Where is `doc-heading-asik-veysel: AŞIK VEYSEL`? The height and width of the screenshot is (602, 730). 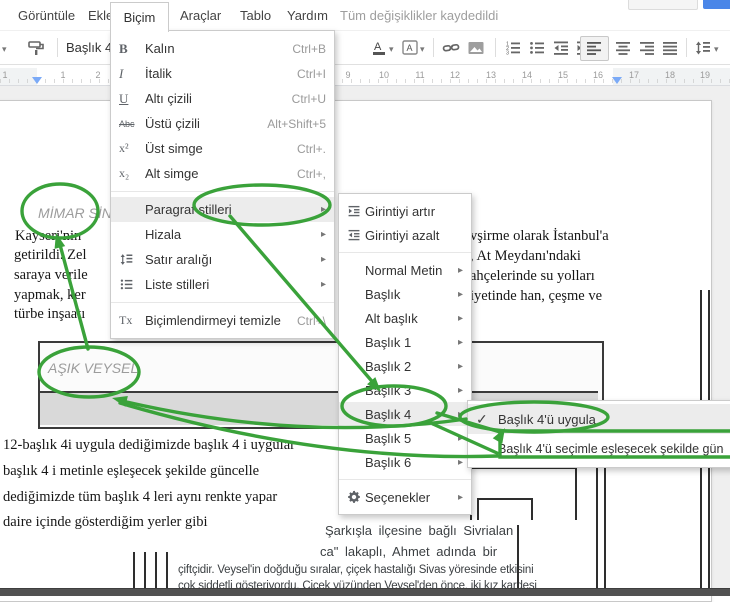 doc-heading-asik-veysel: AŞIK VEYSEL is located at coordinates (93, 368).